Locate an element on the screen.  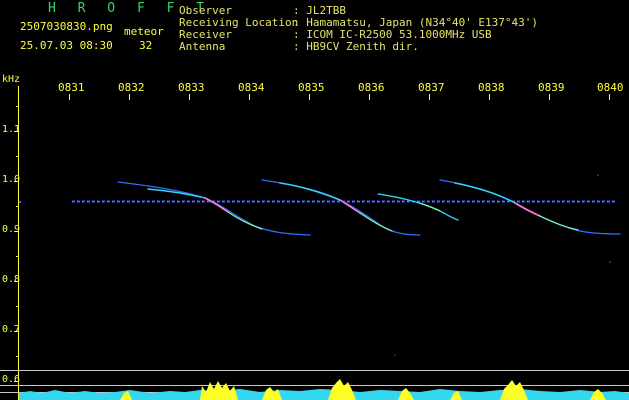
freq-axis is located at coordinates (16, 243).